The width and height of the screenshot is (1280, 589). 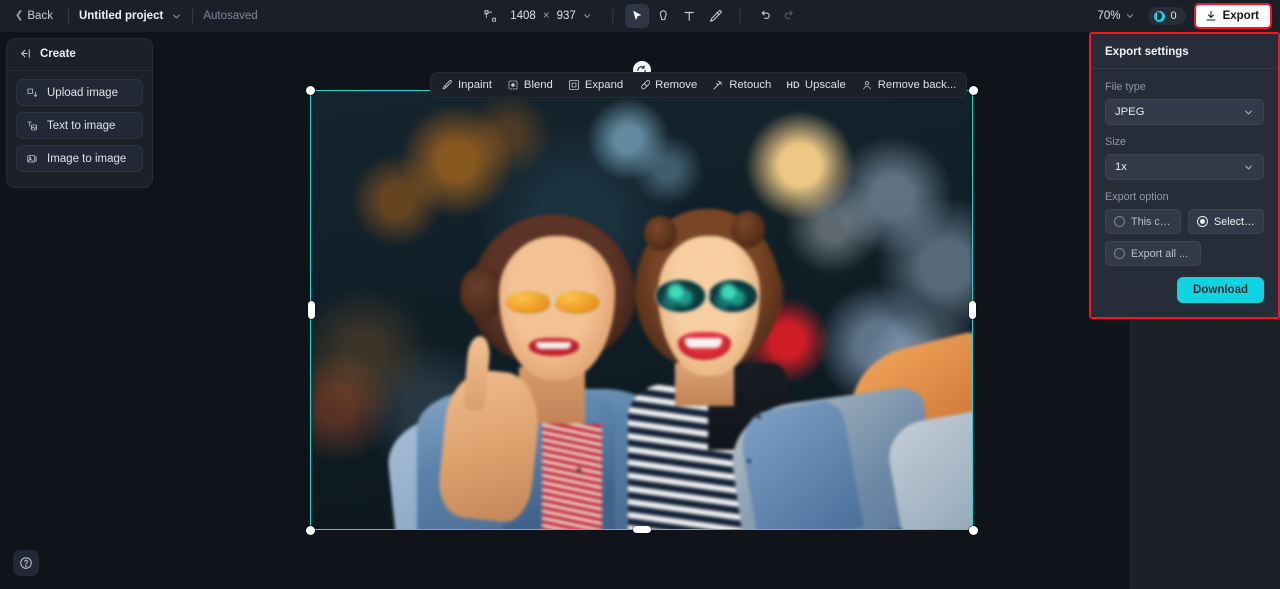 What do you see at coordinates (538, 85) in the screenshot?
I see `tool-blend-label: Blend` at bounding box center [538, 85].